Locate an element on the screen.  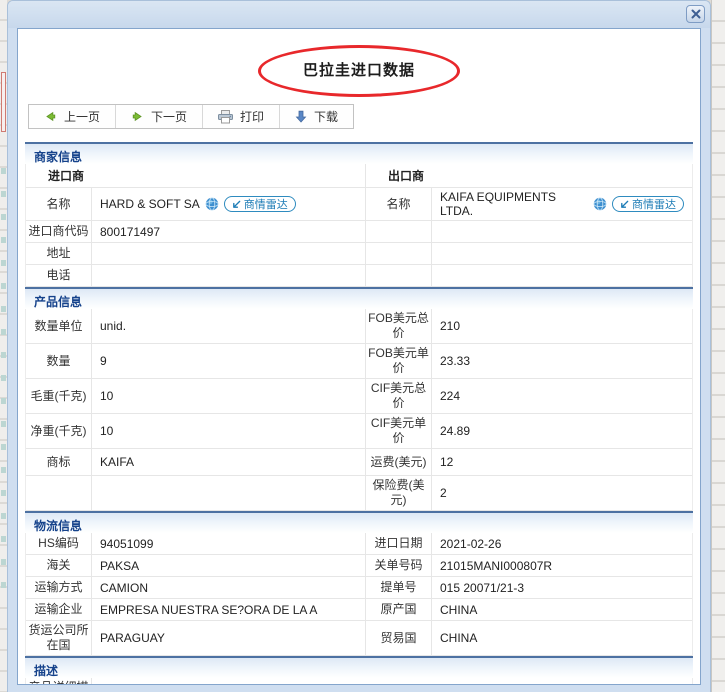
table-row: 电话 is located at coordinates (359, 276).